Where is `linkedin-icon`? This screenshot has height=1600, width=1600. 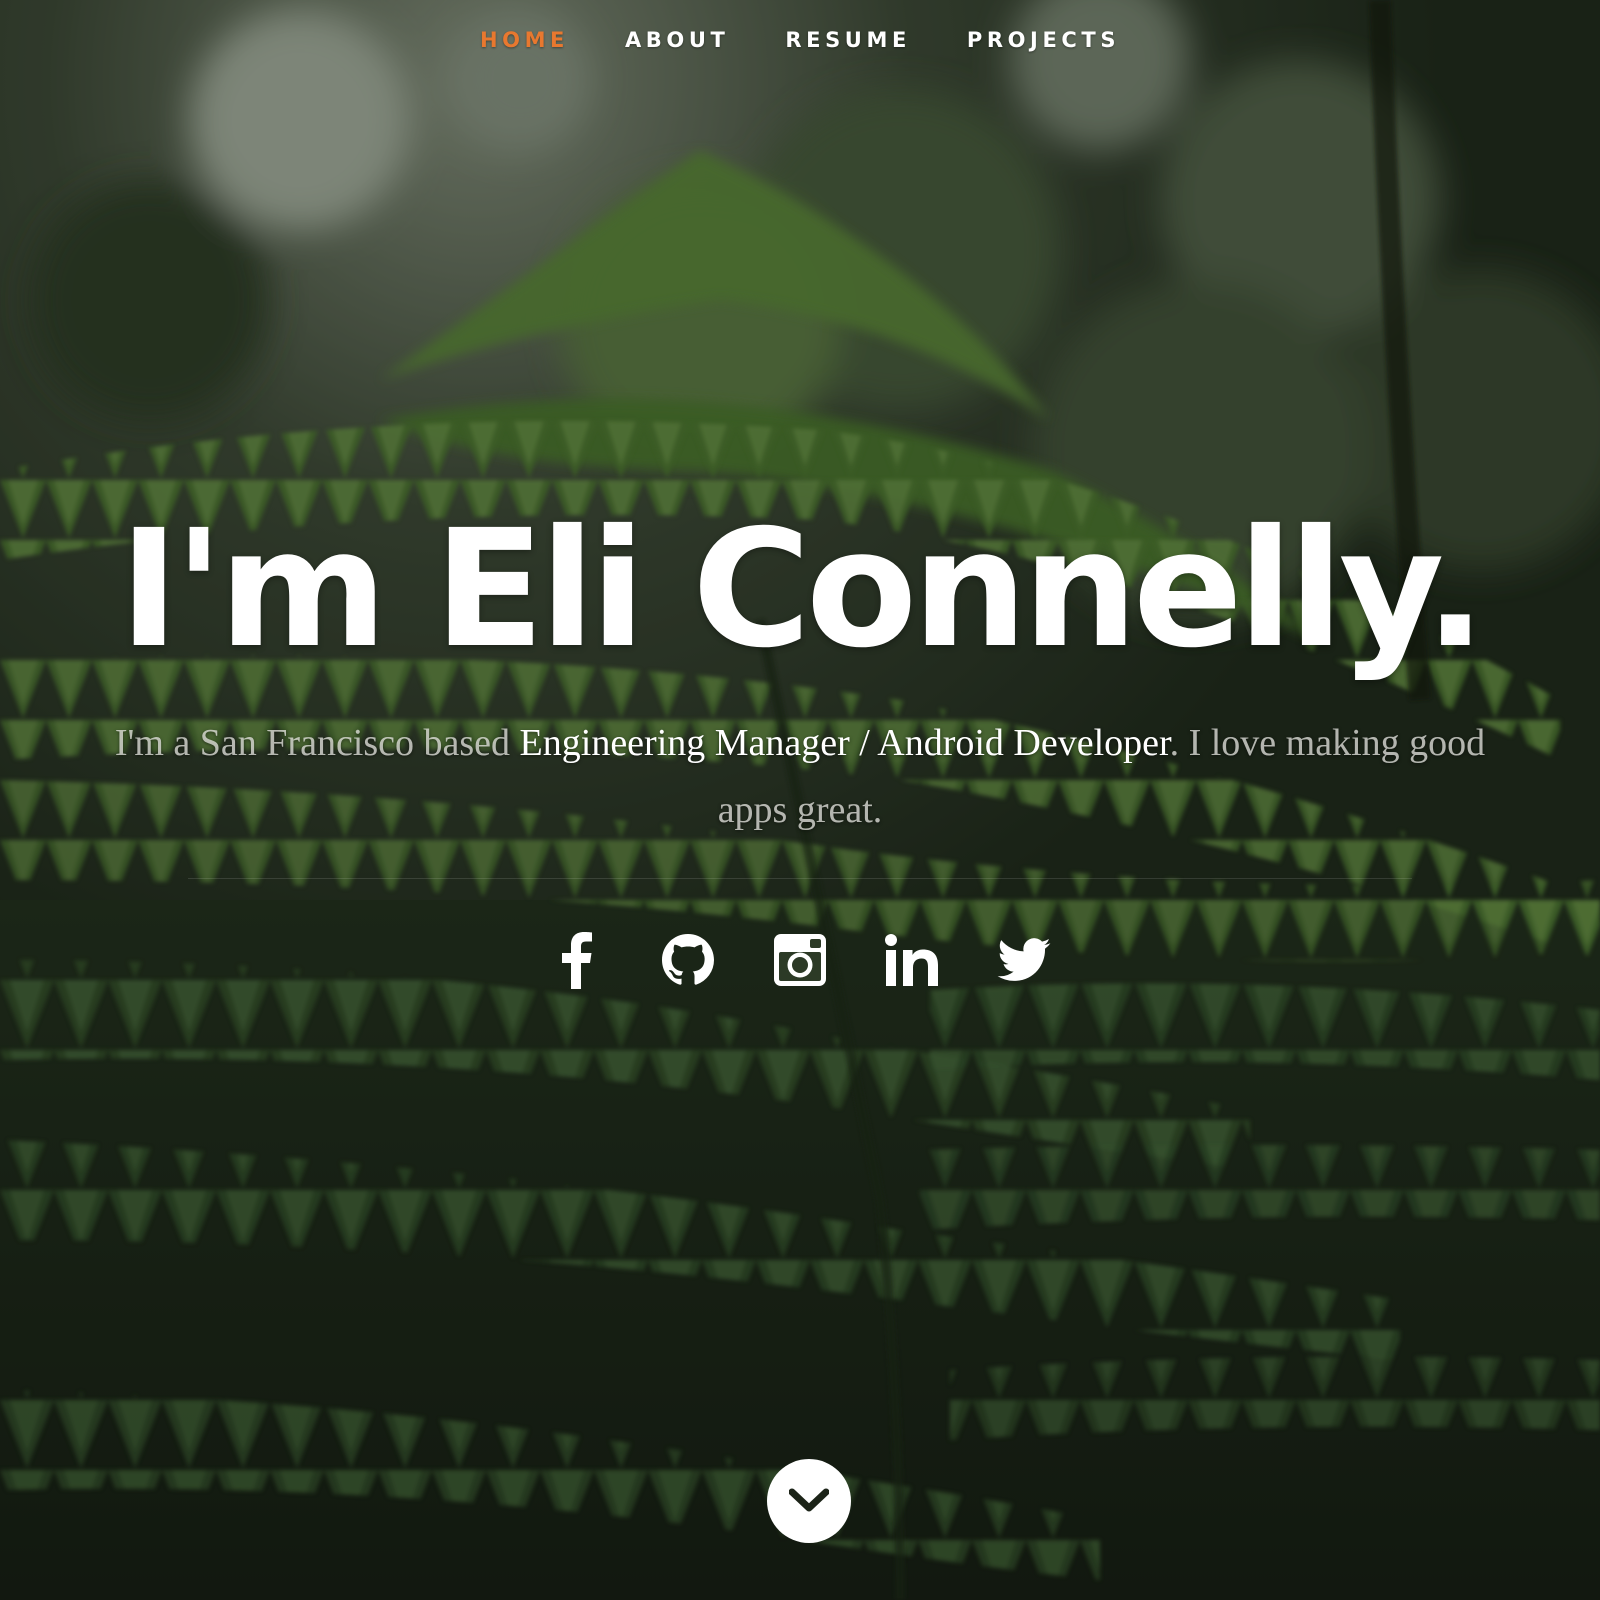
linkedin-icon is located at coordinates (911, 960).